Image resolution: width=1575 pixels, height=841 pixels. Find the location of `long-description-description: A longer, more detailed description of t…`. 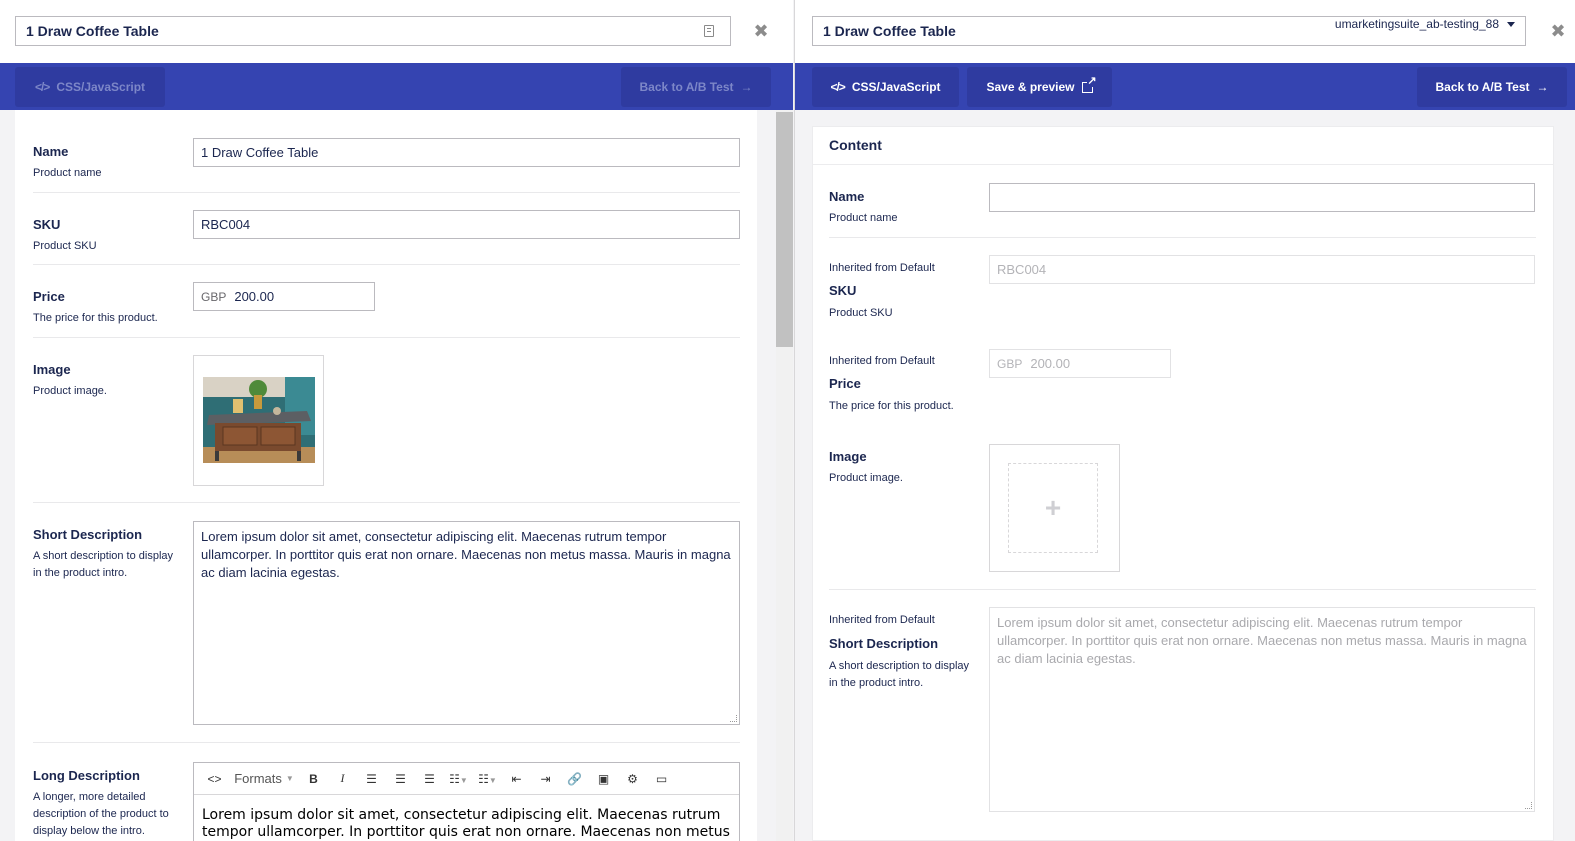

long-description-description: A longer, more detailed description of t… is located at coordinates (101, 814).